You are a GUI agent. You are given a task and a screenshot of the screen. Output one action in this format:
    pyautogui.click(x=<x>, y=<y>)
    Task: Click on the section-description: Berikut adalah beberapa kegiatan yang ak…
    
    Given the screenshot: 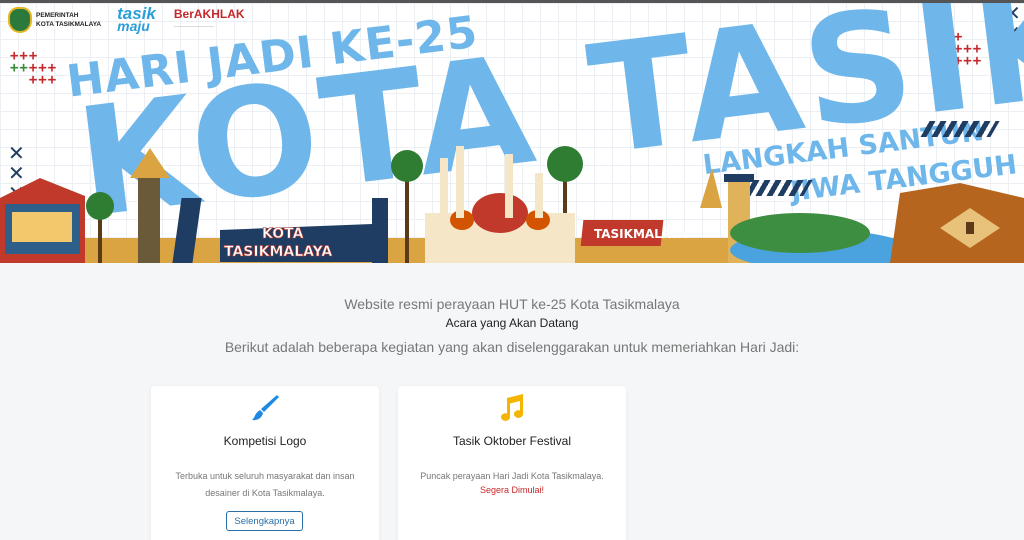 What is the action you would take?
    pyautogui.click(x=512, y=347)
    